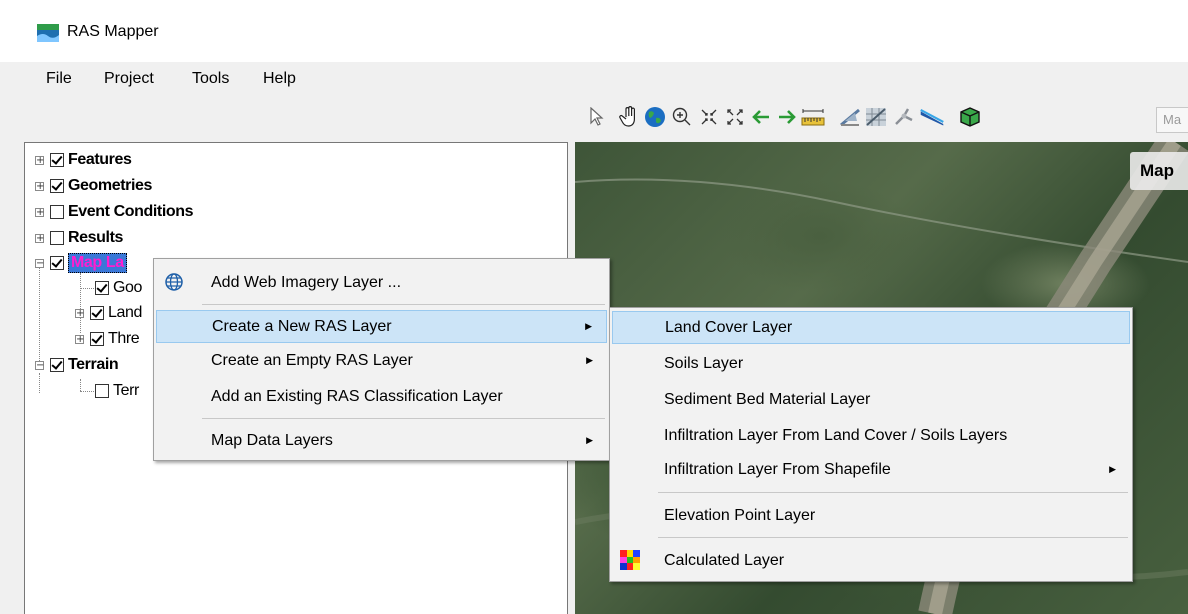 This screenshot has width=1188, height=614. I want to click on tree-node-label: Event Conditions, so click(131, 211).